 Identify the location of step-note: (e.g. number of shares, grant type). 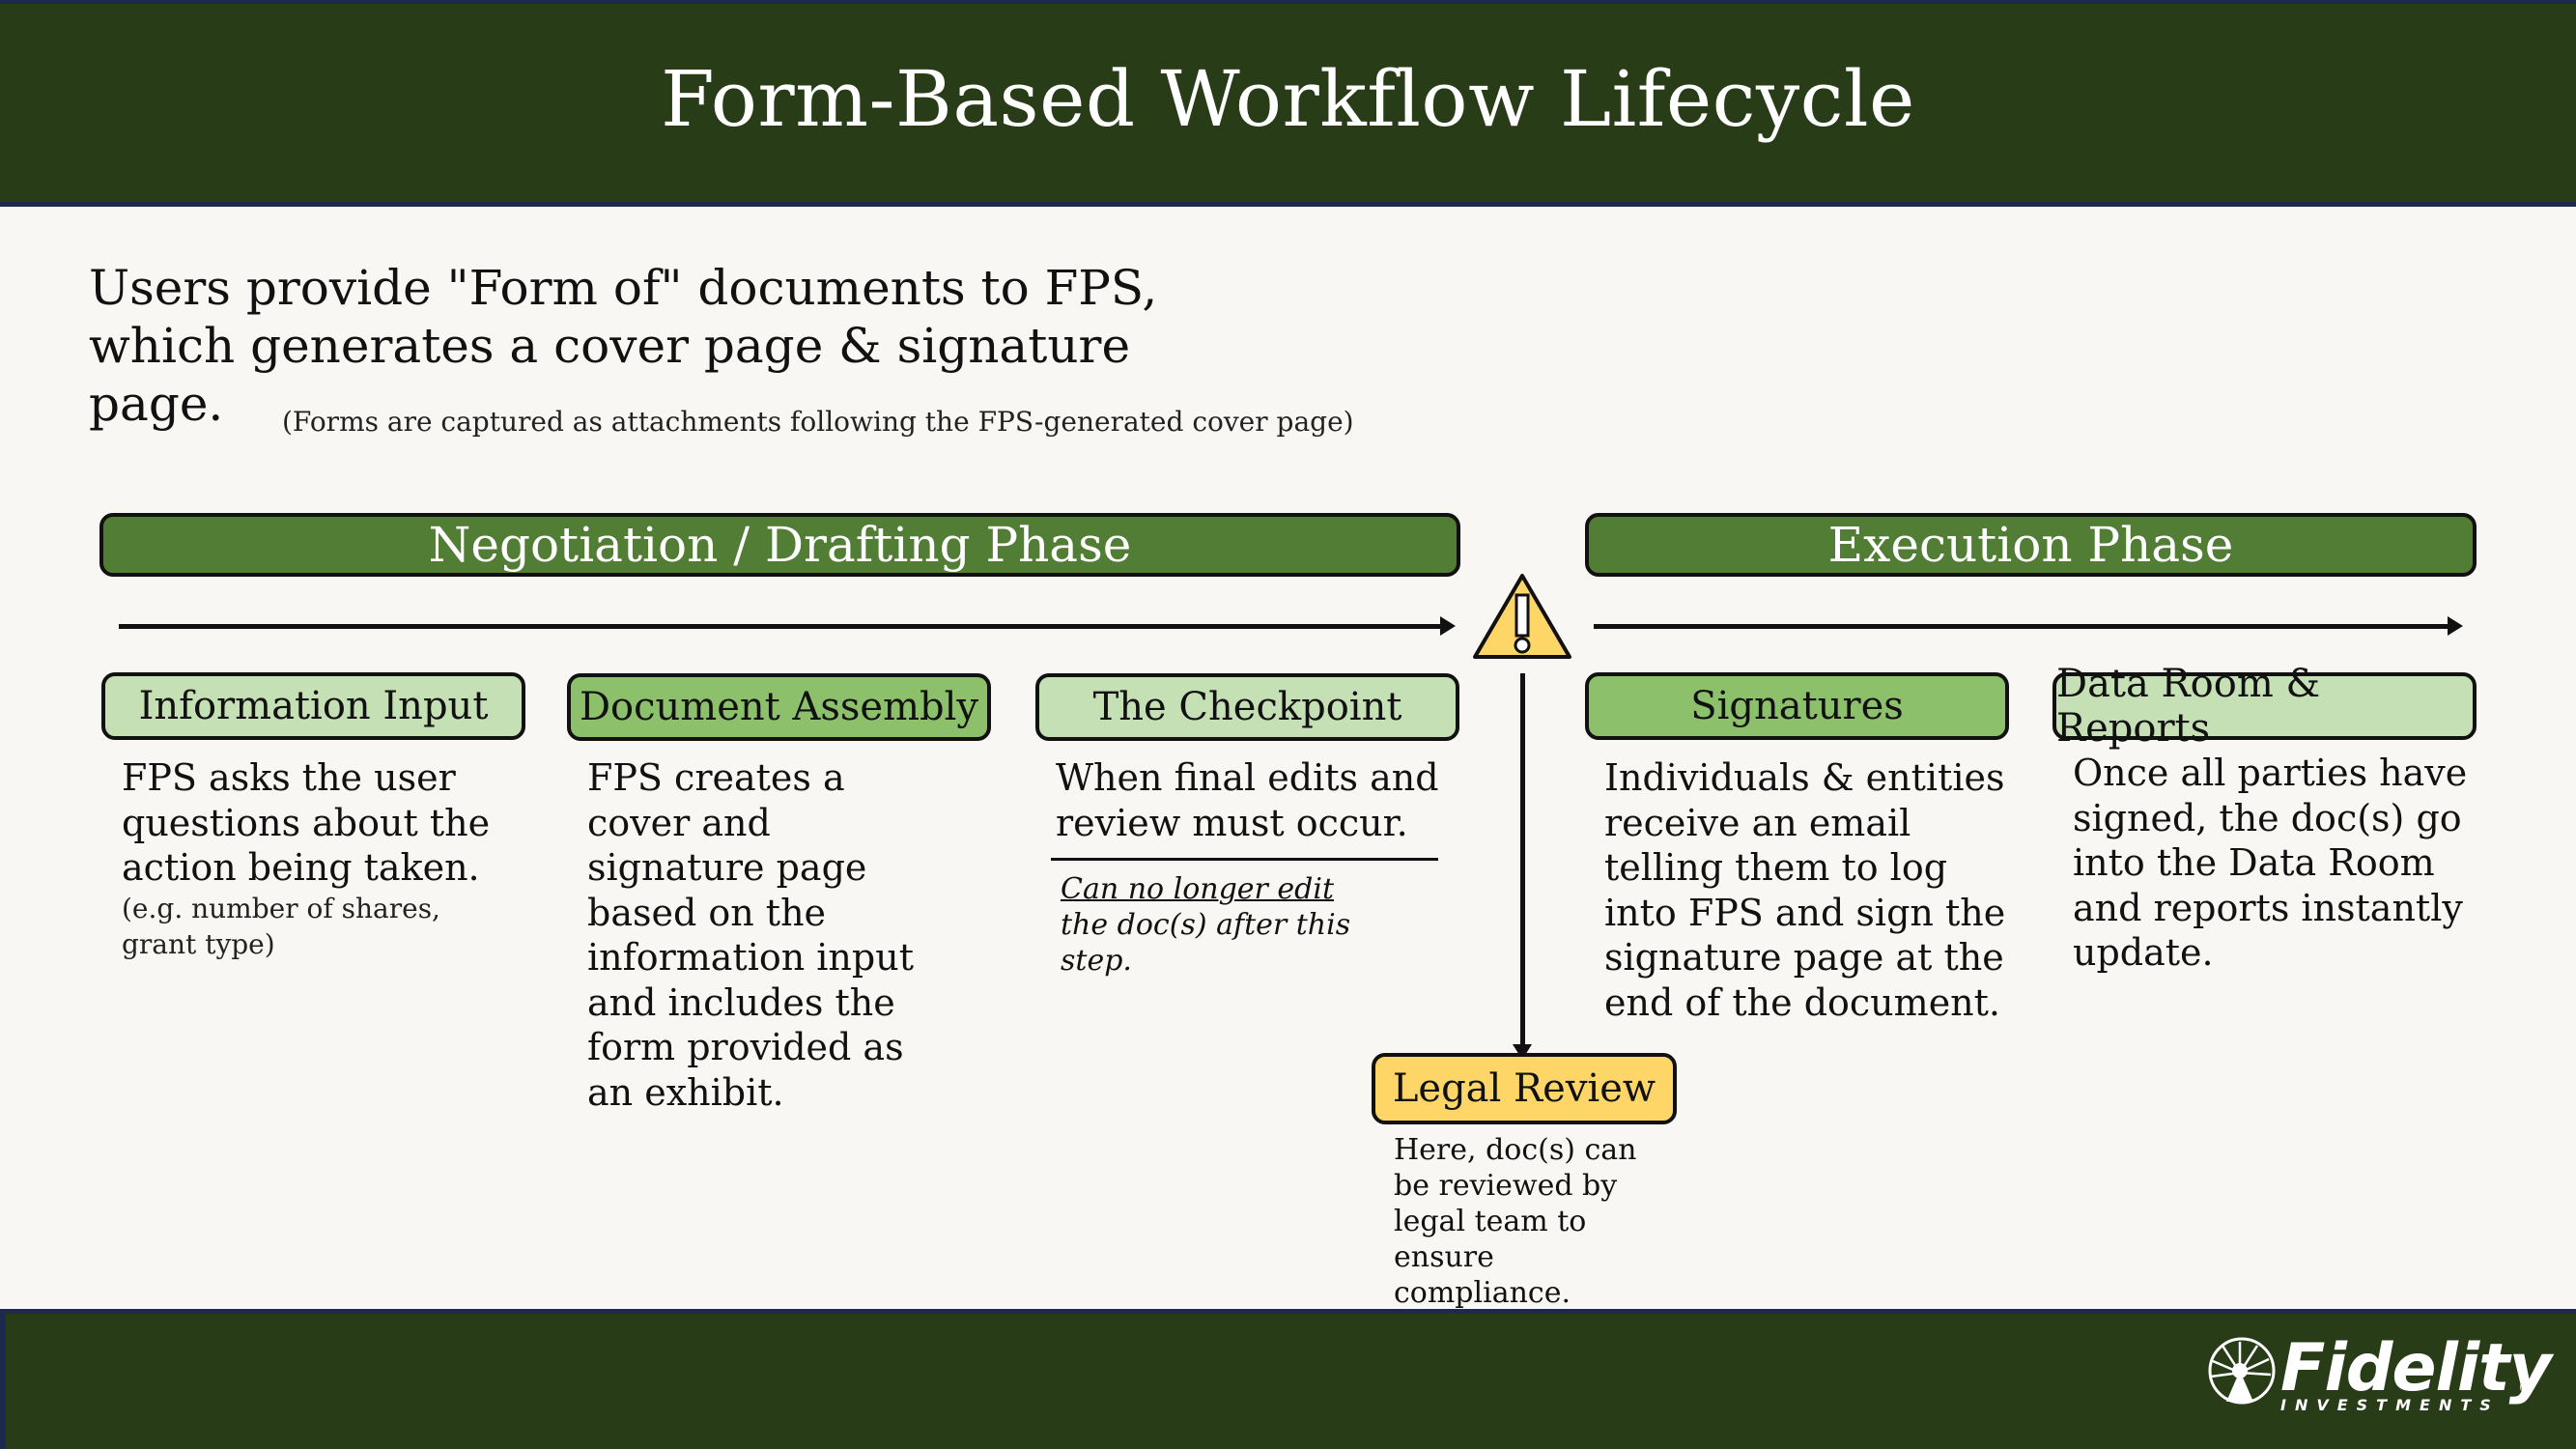
(281, 926).